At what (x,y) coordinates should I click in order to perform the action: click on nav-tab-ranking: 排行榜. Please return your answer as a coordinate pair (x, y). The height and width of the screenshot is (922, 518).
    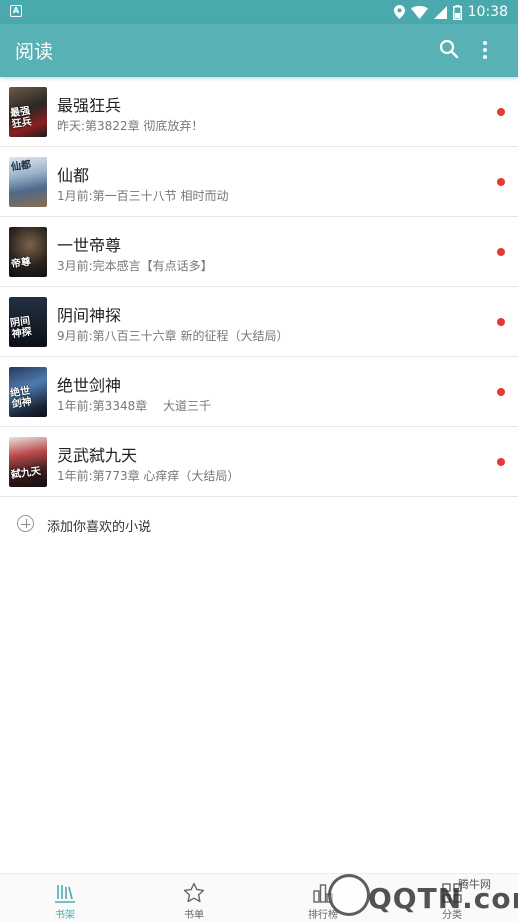
    Looking at the image, I should click on (323, 898).